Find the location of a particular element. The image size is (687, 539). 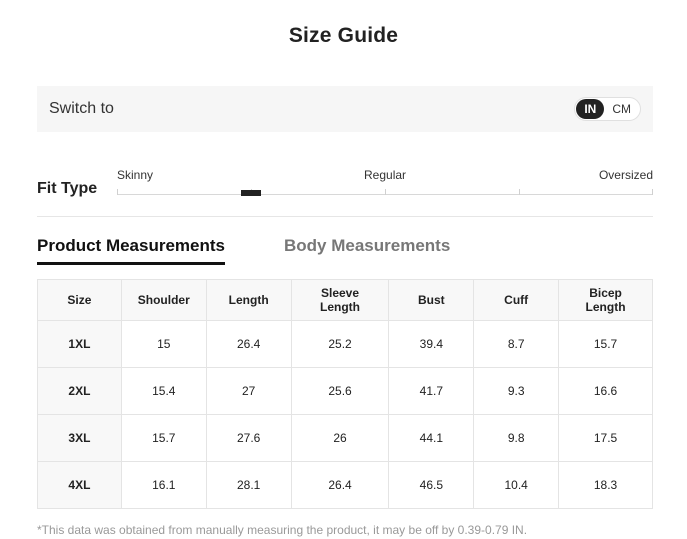

column-header: Cuff is located at coordinates (516, 300).